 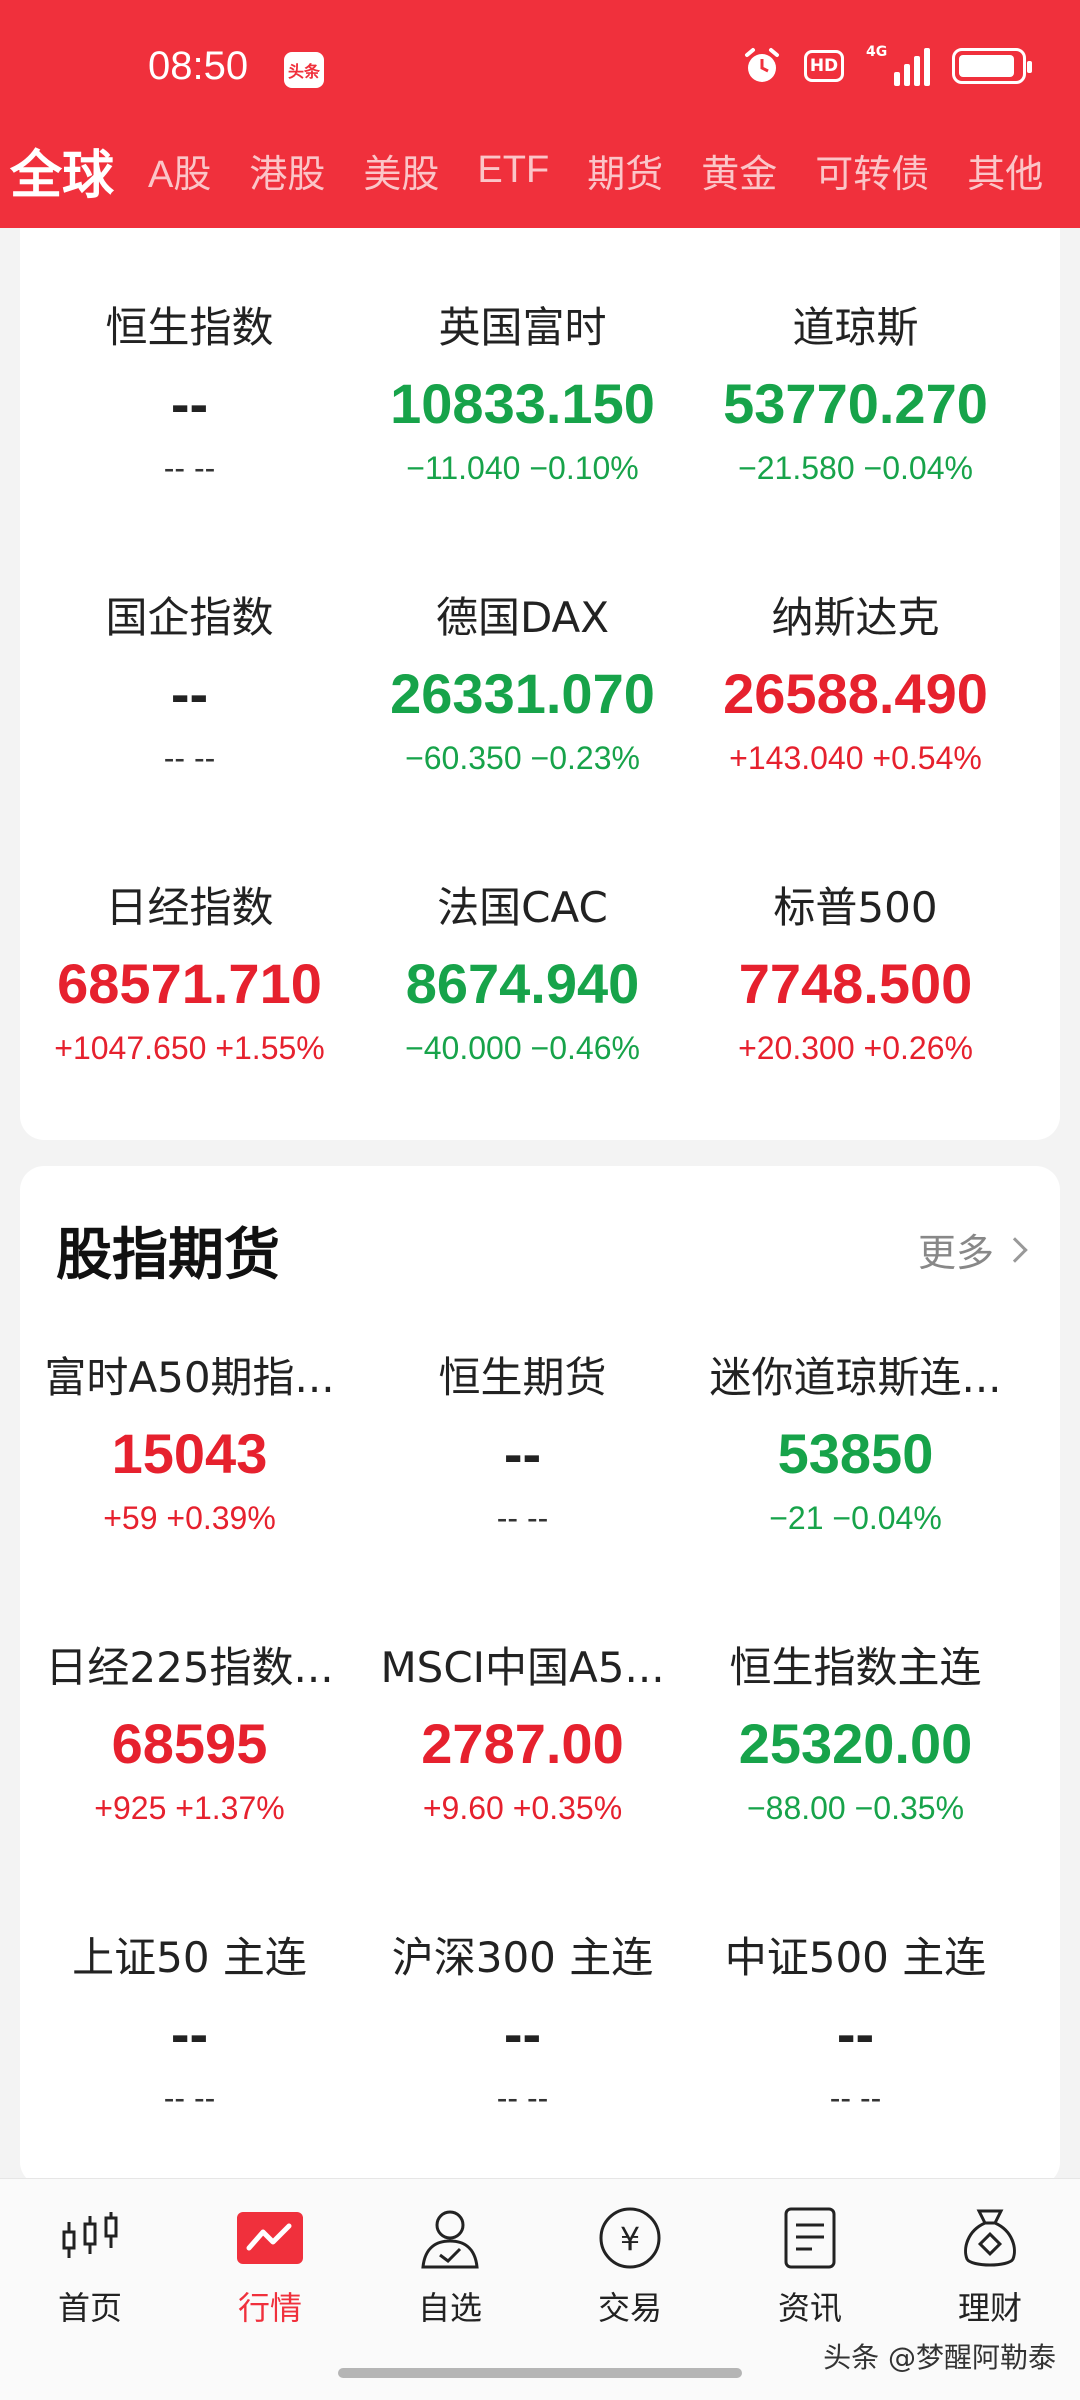 What do you see at coordinates (989, 2308) in the screenshot?
I see `nav-label: 理财` at bounding box center [989, 2308].